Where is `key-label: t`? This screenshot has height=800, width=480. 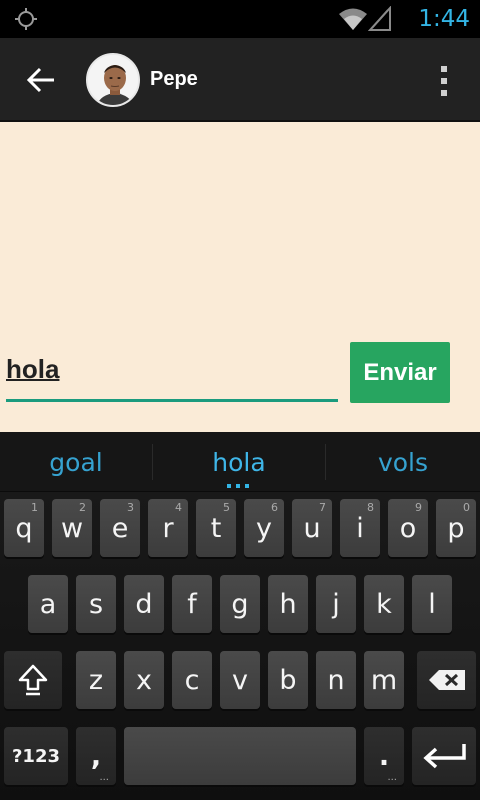
key-label: t is located at coordinates (216, 528).